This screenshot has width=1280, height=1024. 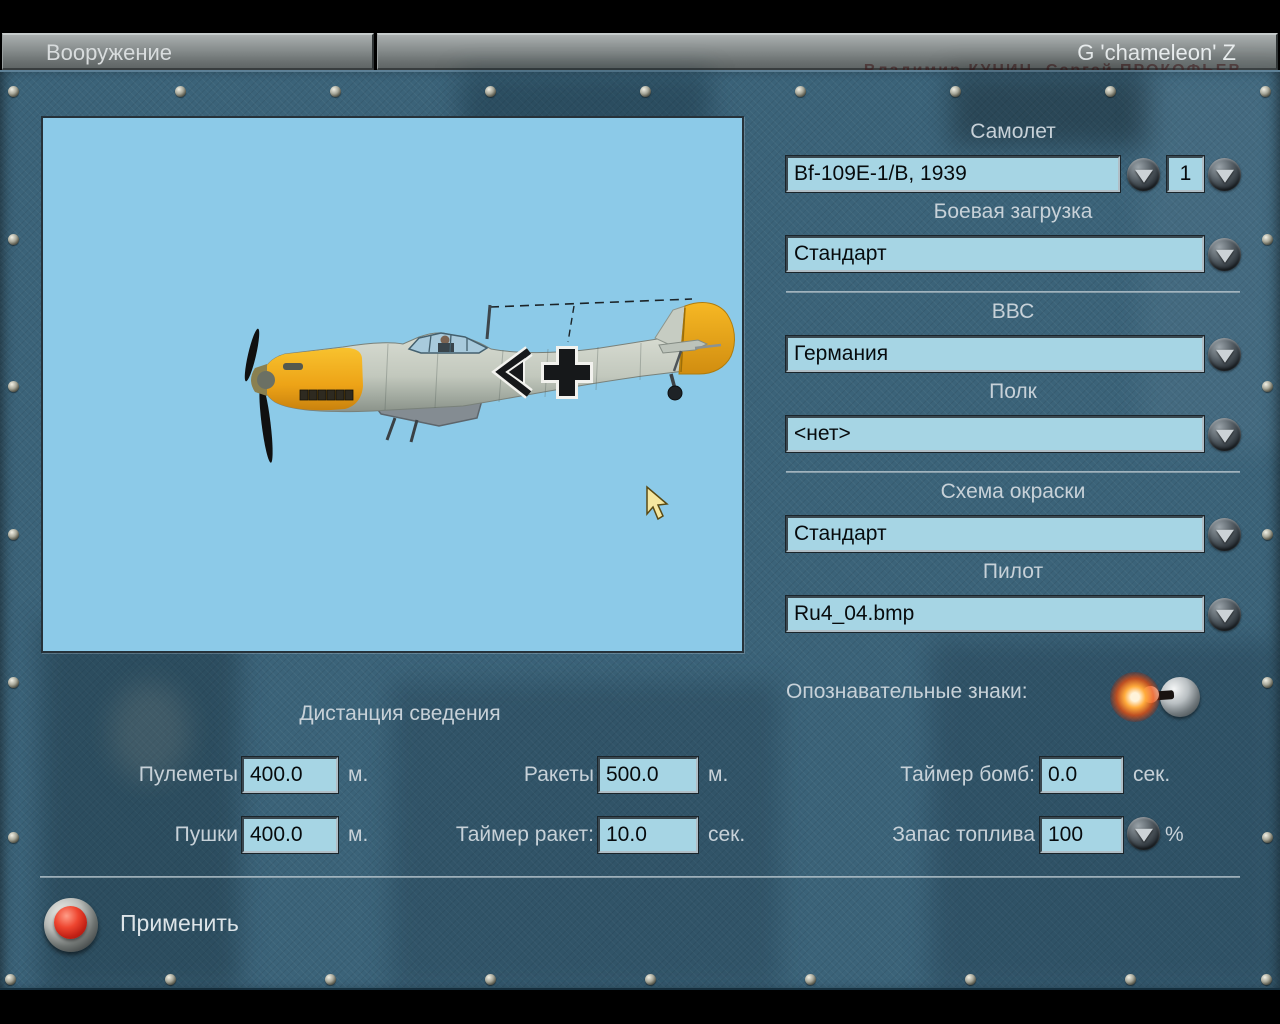 I want to click on fuel-field: 100, so click(x=1081, y=835).